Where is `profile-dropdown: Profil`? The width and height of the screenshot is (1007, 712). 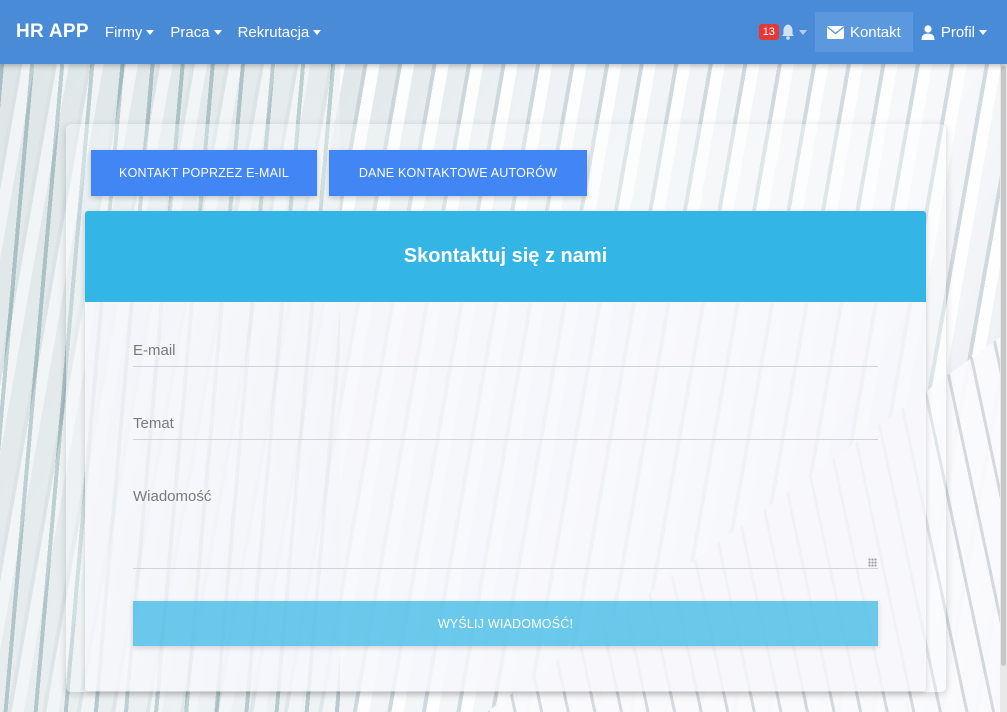 profile-dropdown: Profil is located at coordinates (954, 32).